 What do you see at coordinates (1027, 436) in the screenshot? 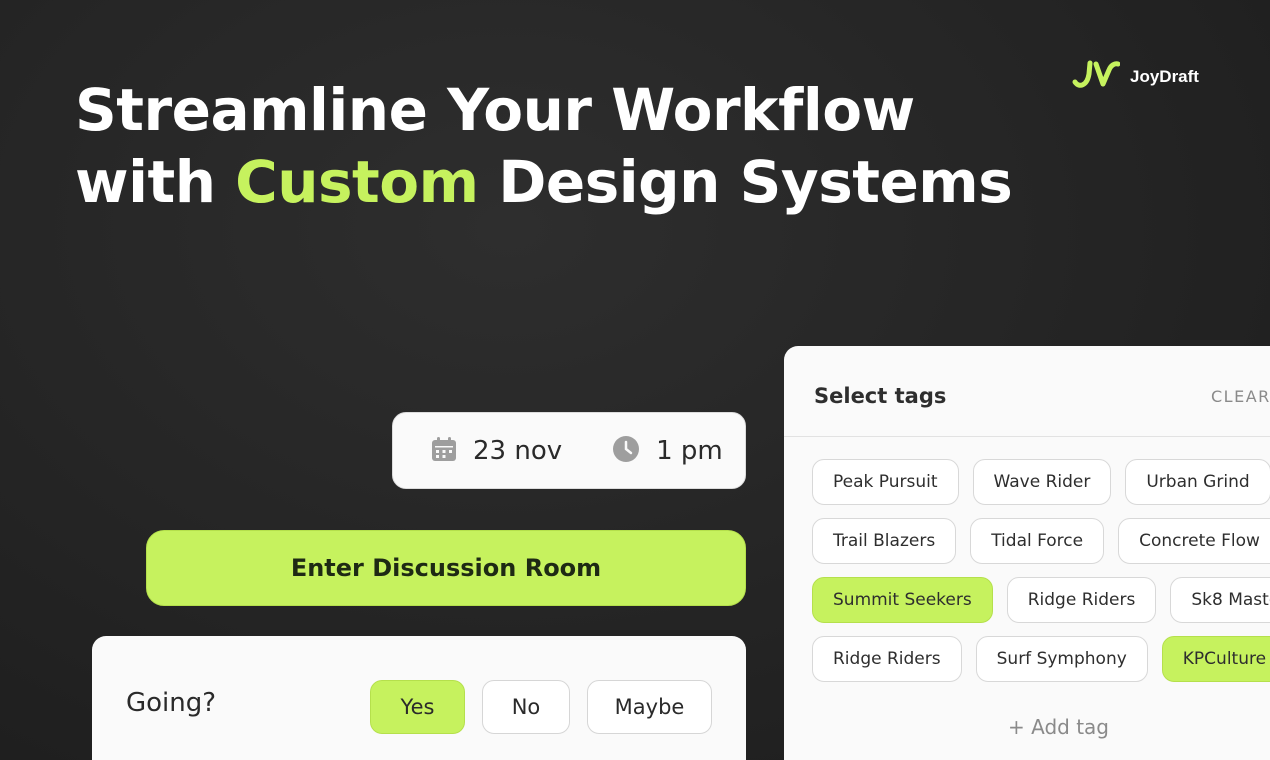
I see `divider` at bounding box center [1027, 436].